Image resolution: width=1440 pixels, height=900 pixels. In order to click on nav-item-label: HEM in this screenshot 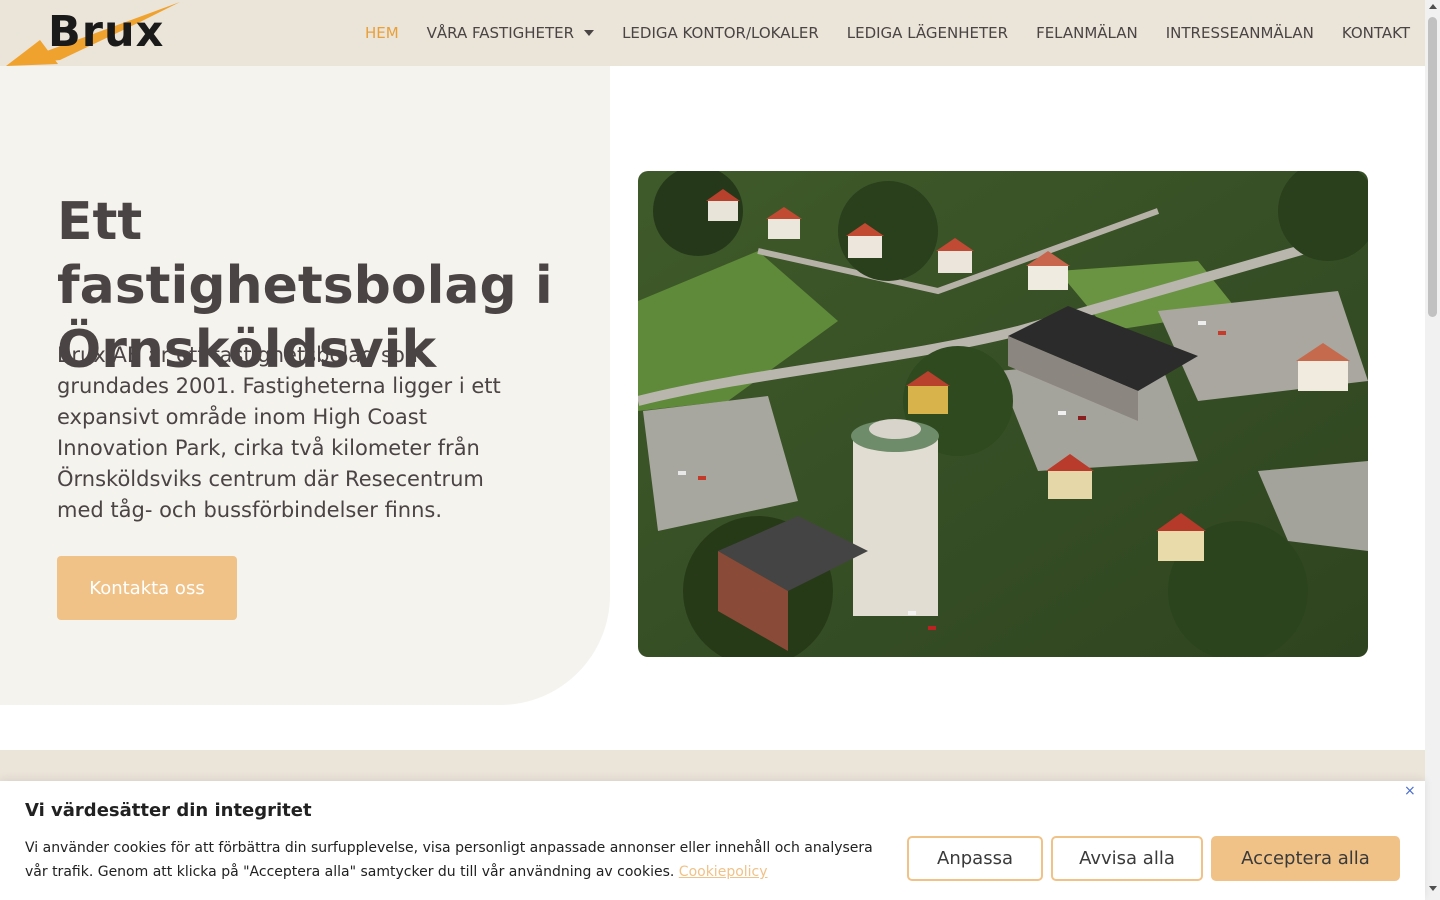, I will do `click(381, 33)`.